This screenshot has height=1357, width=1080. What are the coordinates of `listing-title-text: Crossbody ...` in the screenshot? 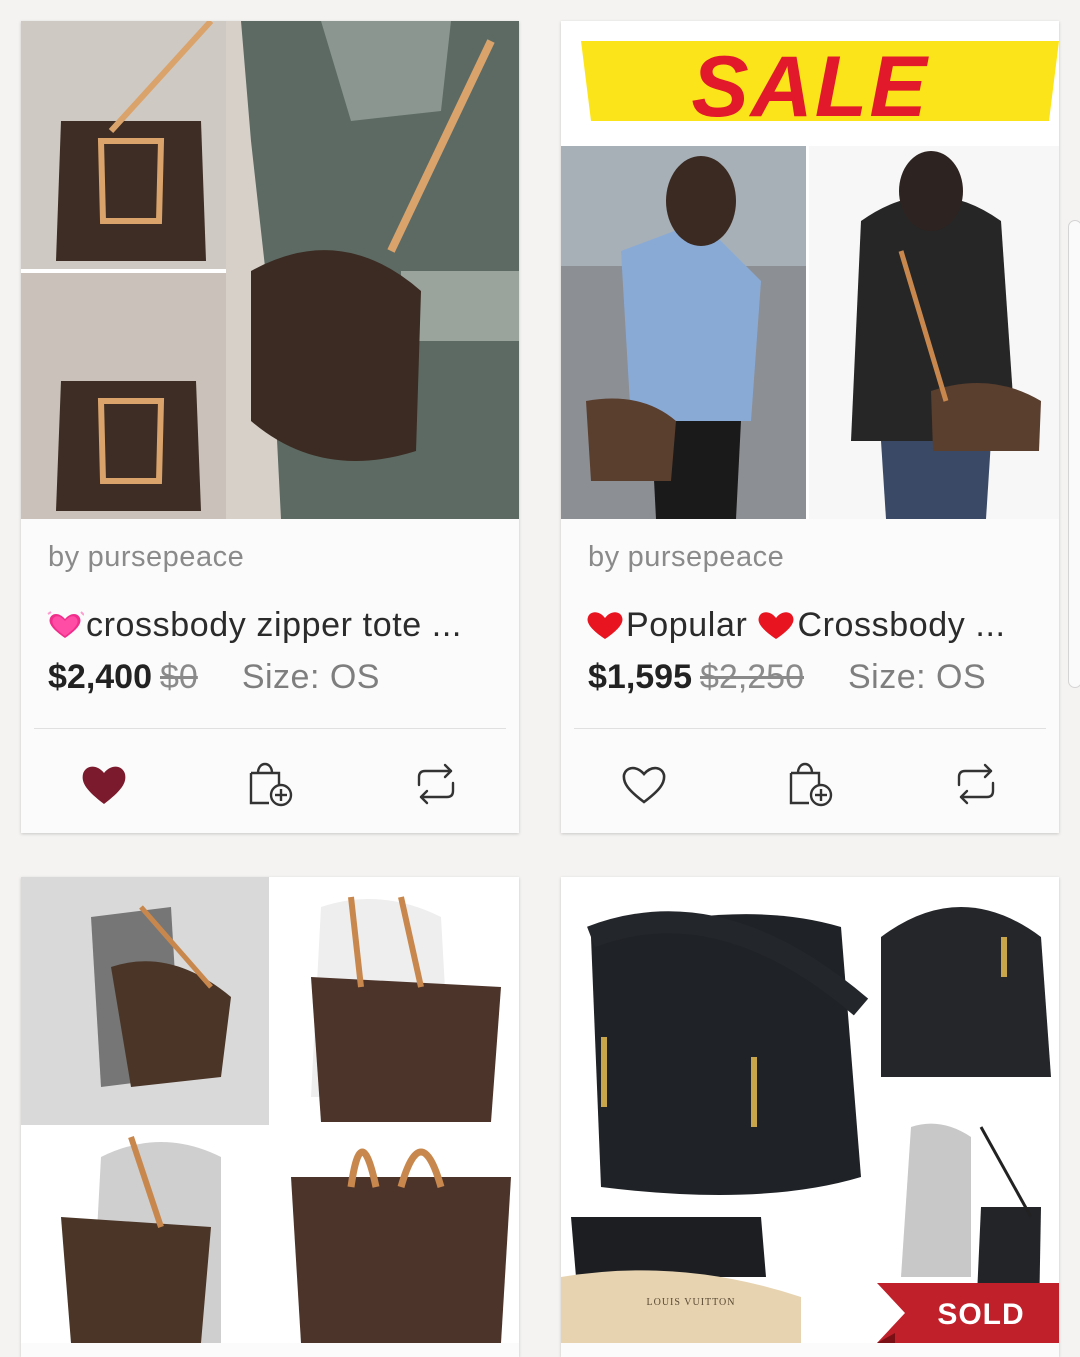 It's located at (901, 625).